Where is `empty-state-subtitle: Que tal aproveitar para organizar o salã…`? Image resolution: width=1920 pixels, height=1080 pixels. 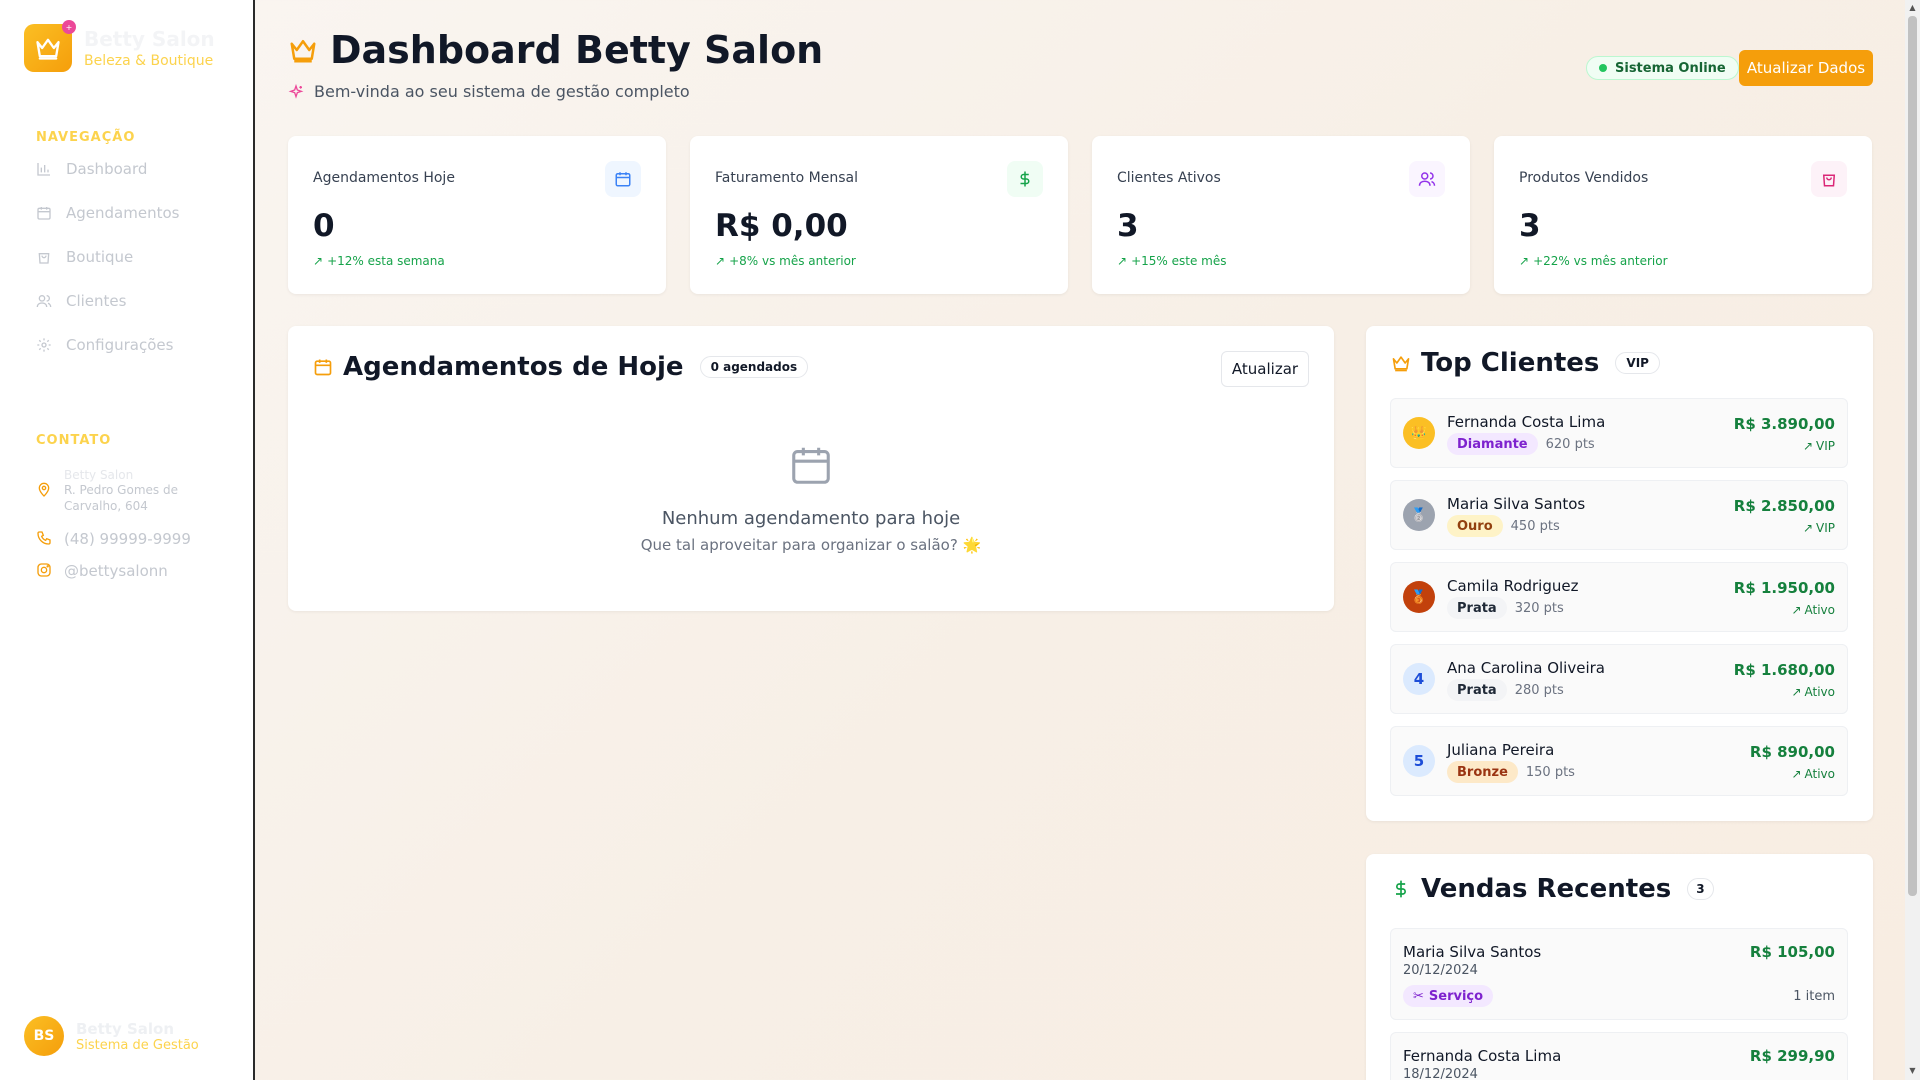 empty-state-subtitle: Que tal aproveitar para organizar o salã… is located at coordinates (811, 545).